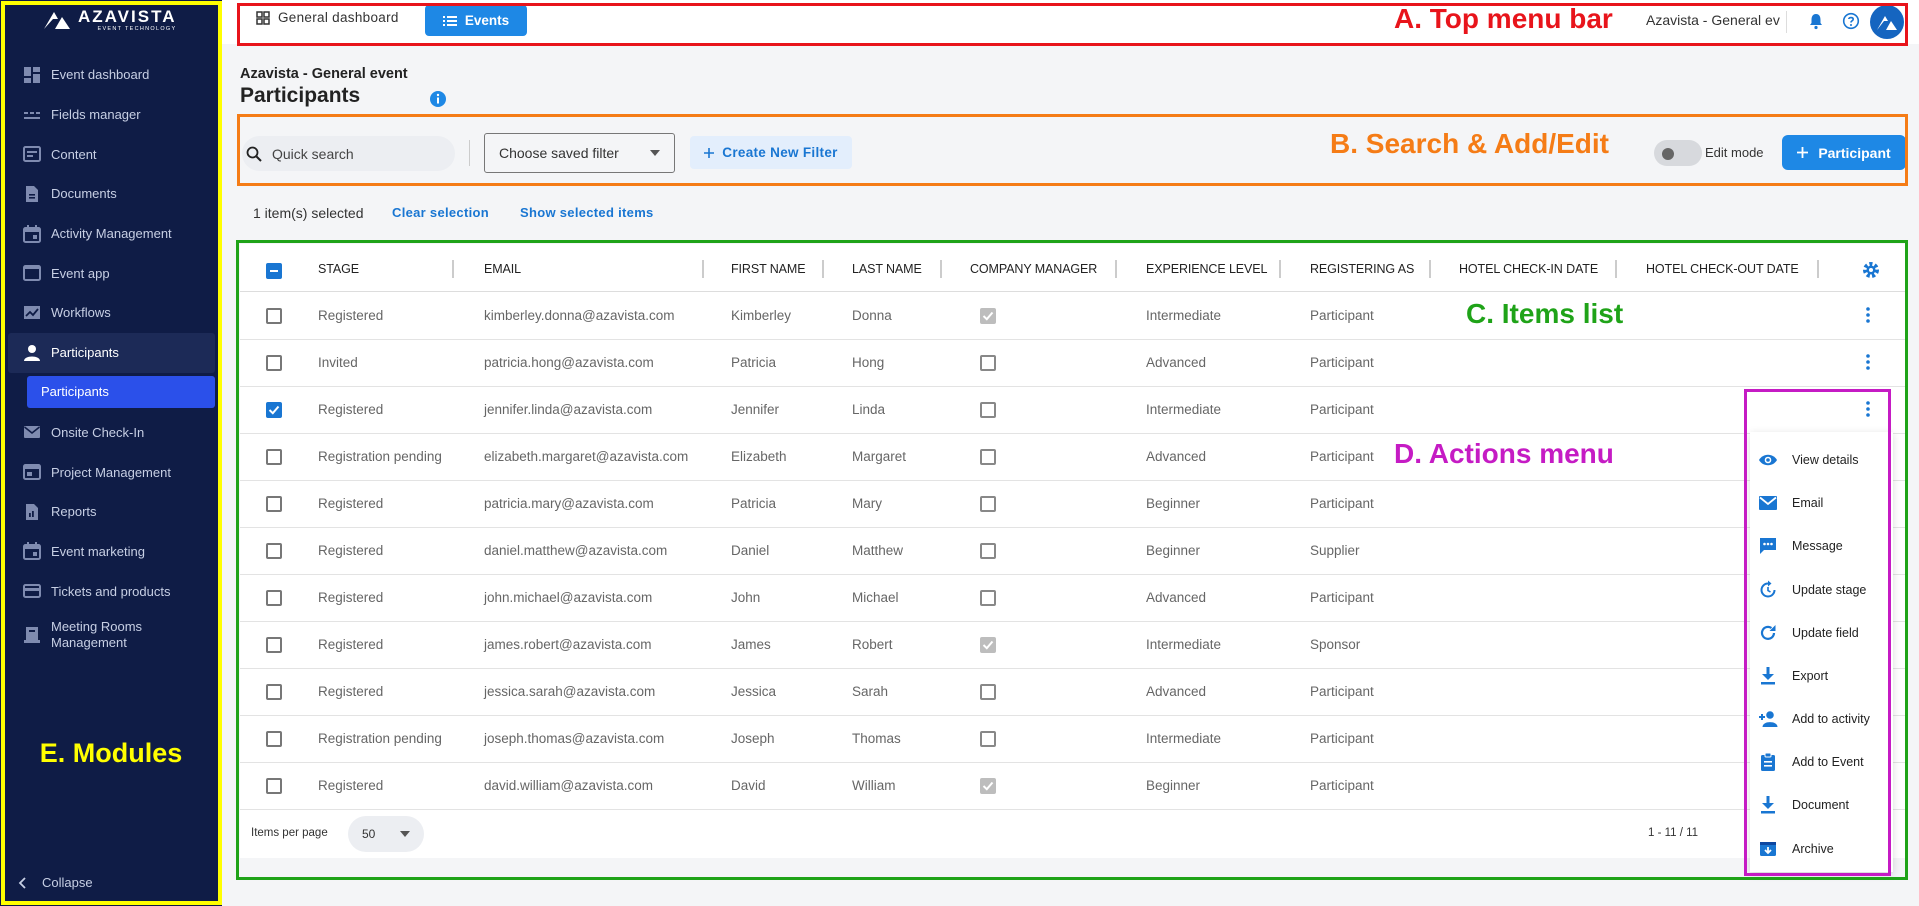 The image size is (1919, 906). Describe the element at coordinates (55, 882) in the screenshot. I see `collapse-button: Collapse` at that location.